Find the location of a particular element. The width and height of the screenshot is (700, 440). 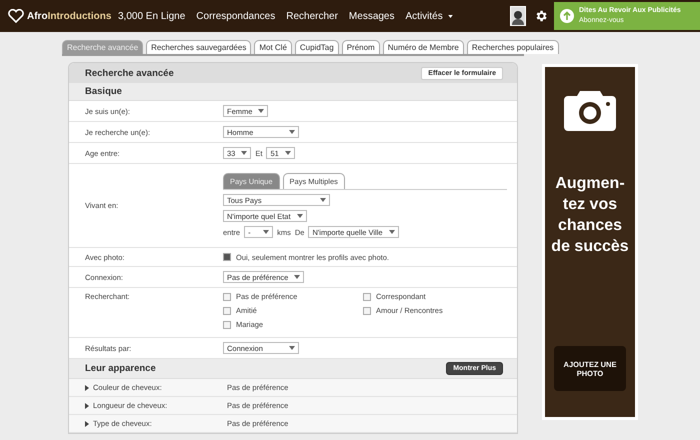

logo-text: AfroIntroductions is located at coordinates (69, 16).